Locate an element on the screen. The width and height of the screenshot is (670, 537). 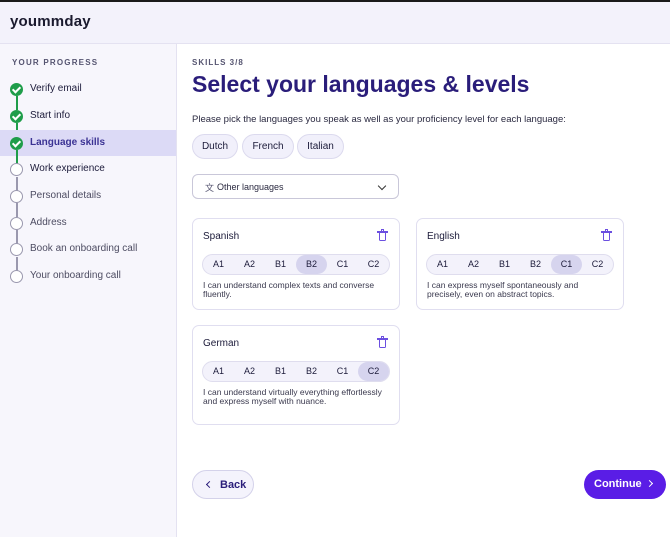
translate-icon: 文 is located at coordinates (210, 188).